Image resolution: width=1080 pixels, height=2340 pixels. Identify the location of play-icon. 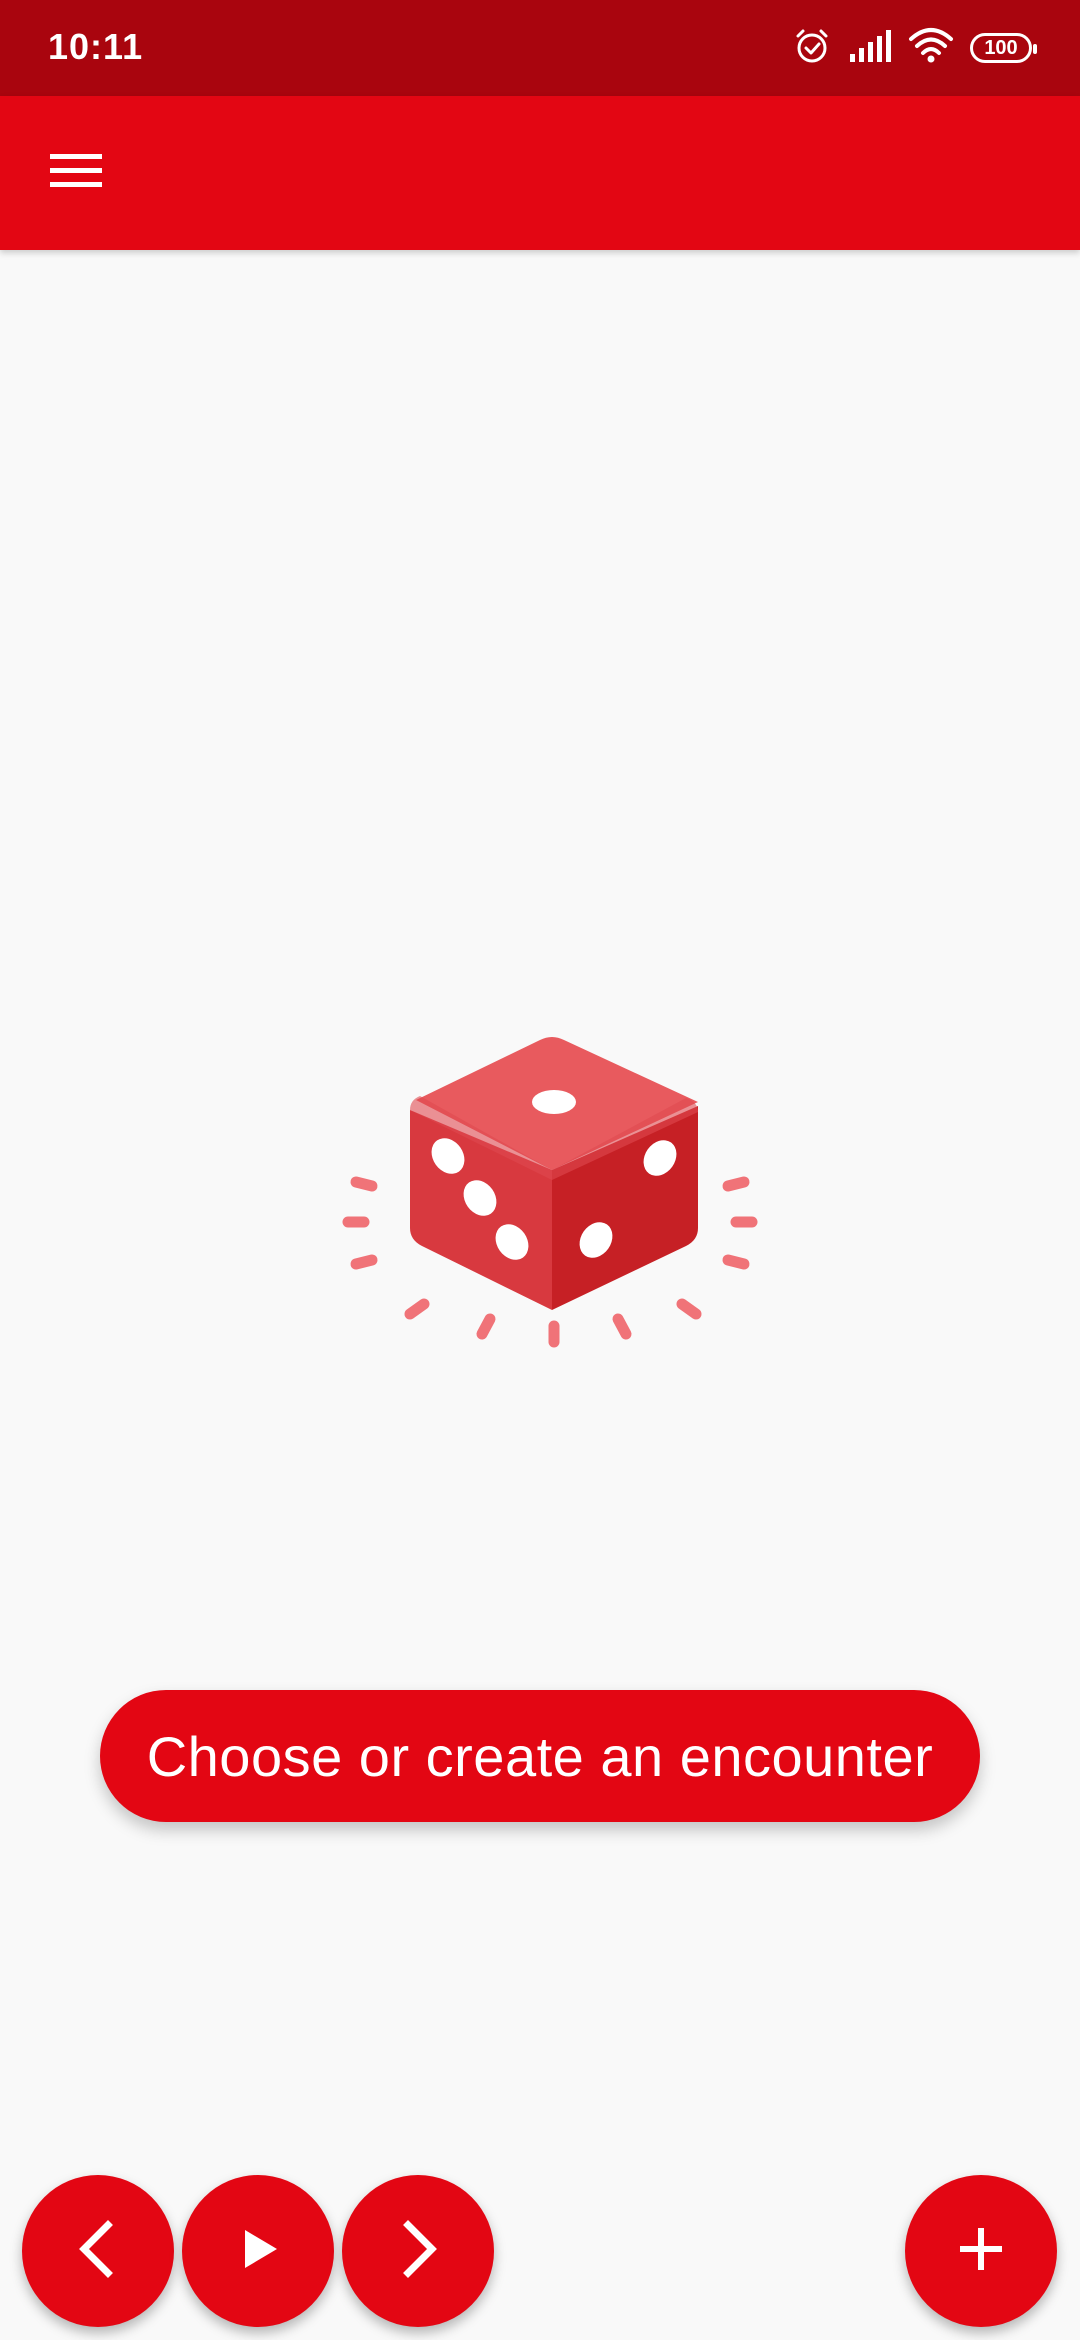
(258, 2251).